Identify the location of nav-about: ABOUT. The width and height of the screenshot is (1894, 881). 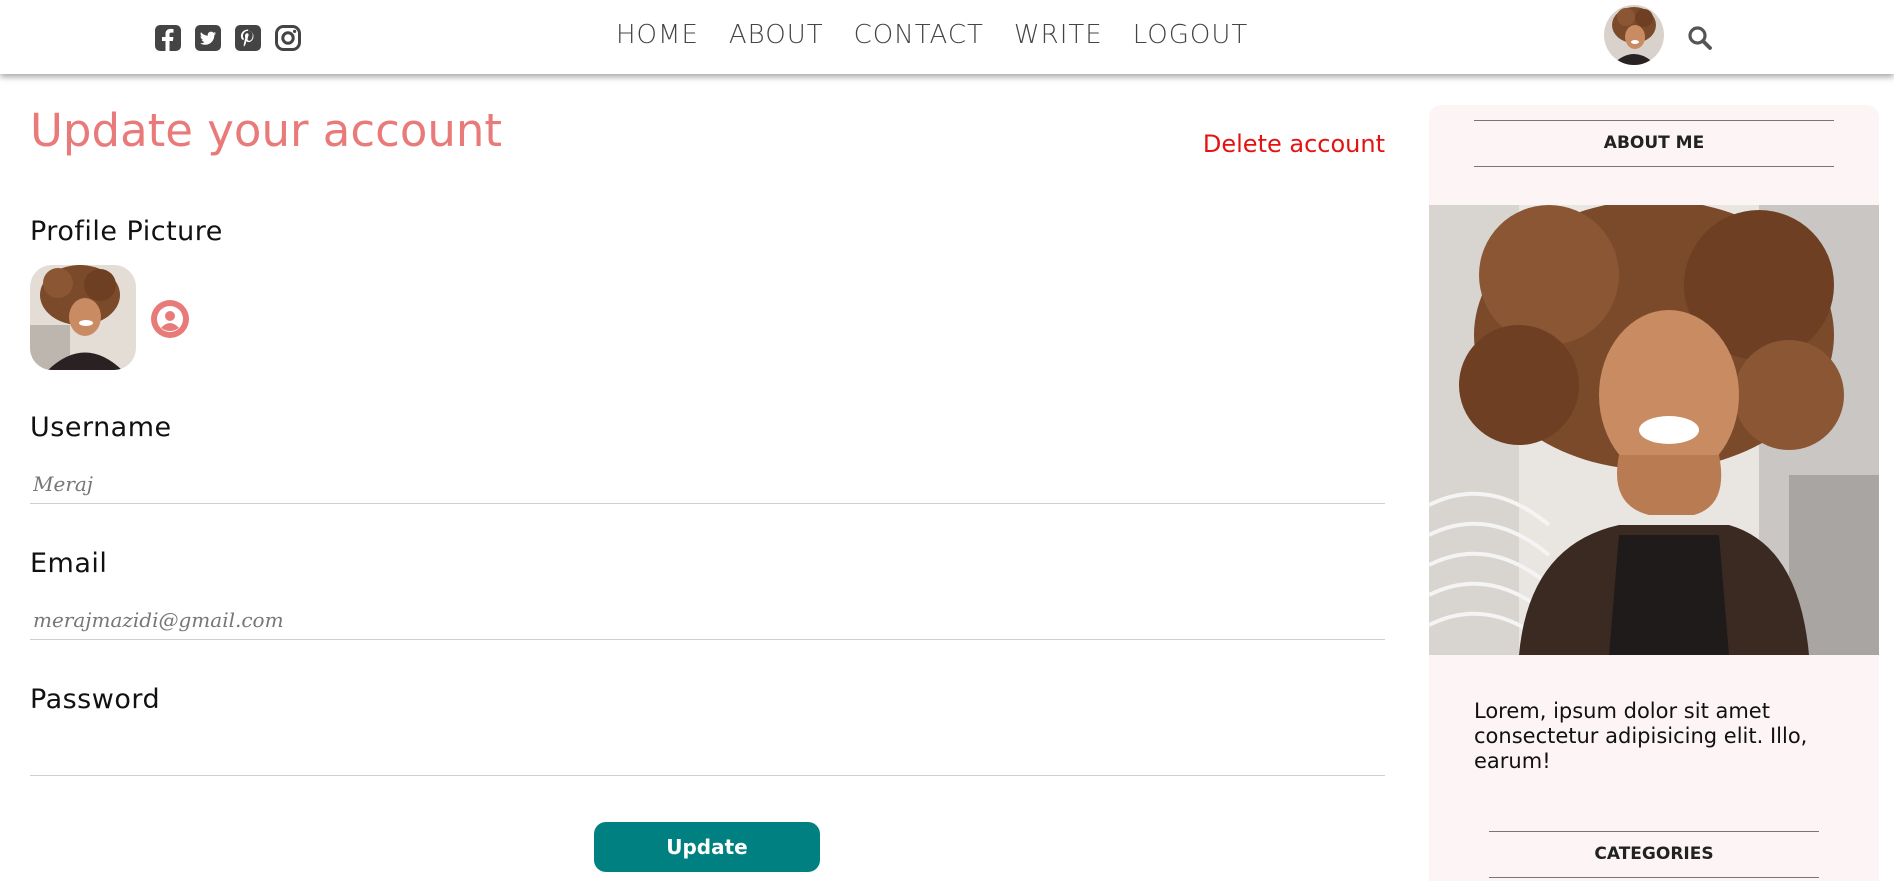
(776, 35).